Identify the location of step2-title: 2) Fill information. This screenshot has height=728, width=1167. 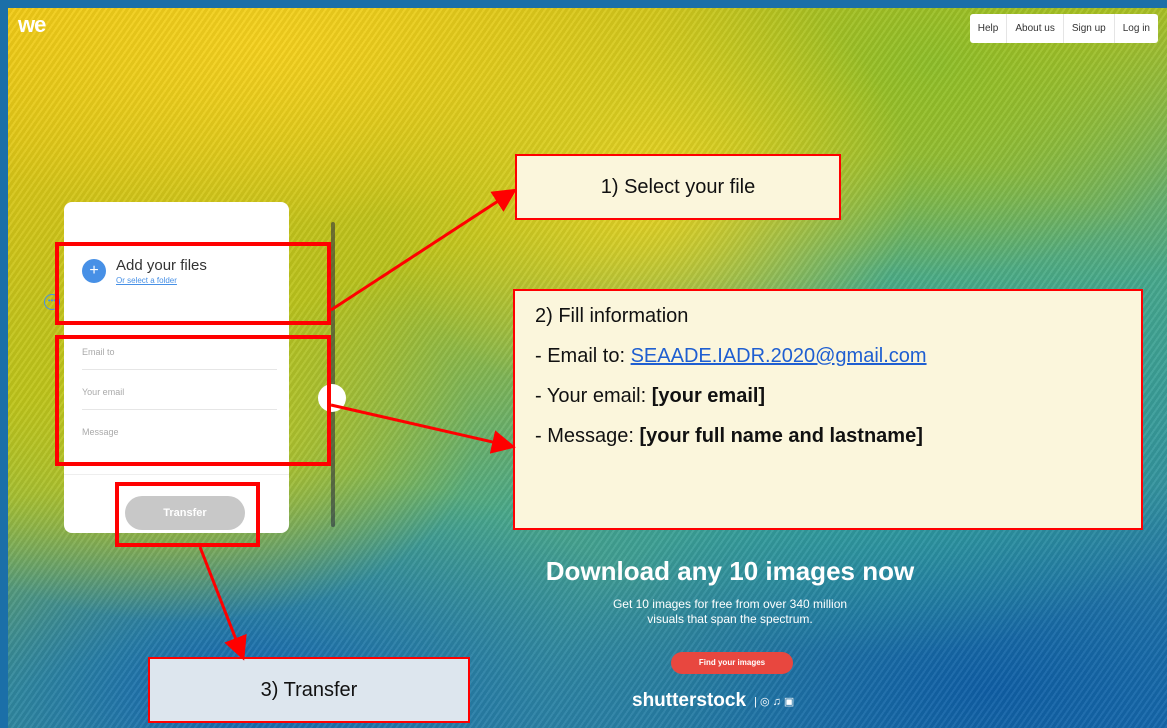
(612, 316).